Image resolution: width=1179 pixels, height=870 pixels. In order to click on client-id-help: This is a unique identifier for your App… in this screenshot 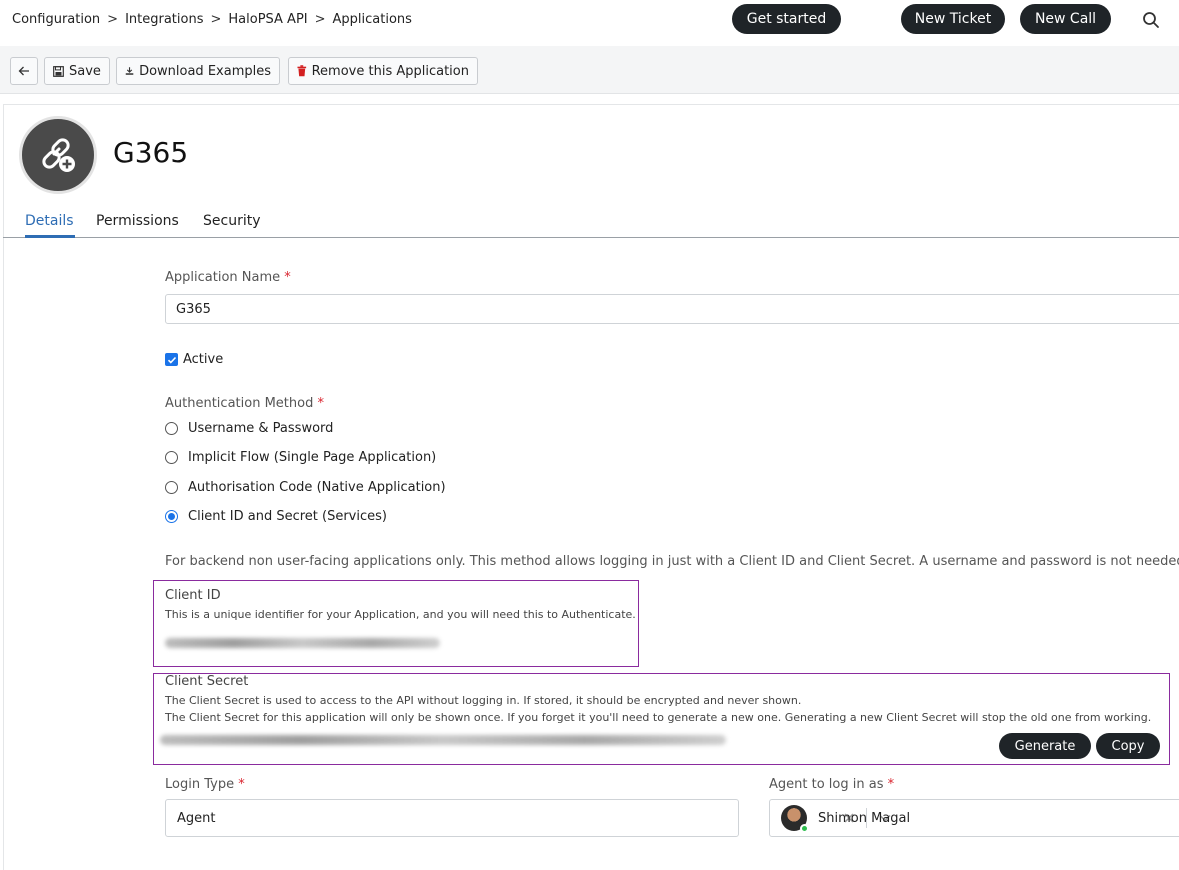, I will do `click(400, 614)`.